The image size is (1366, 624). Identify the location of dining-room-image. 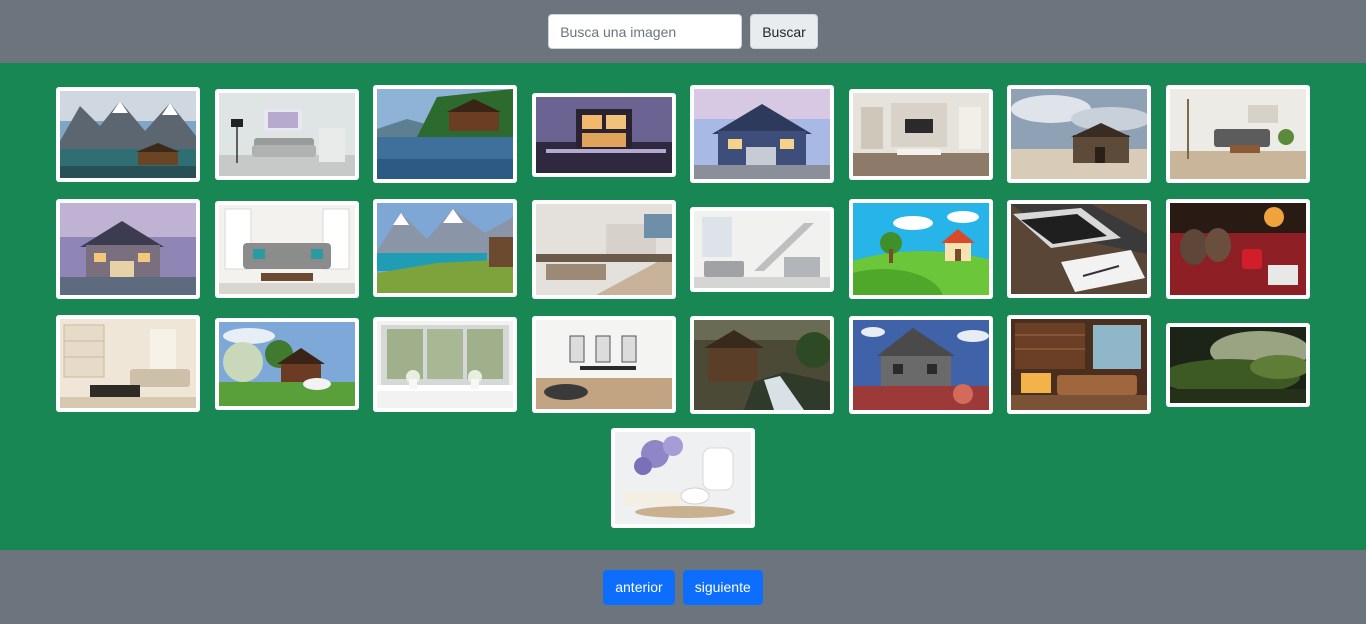
(604, 364).